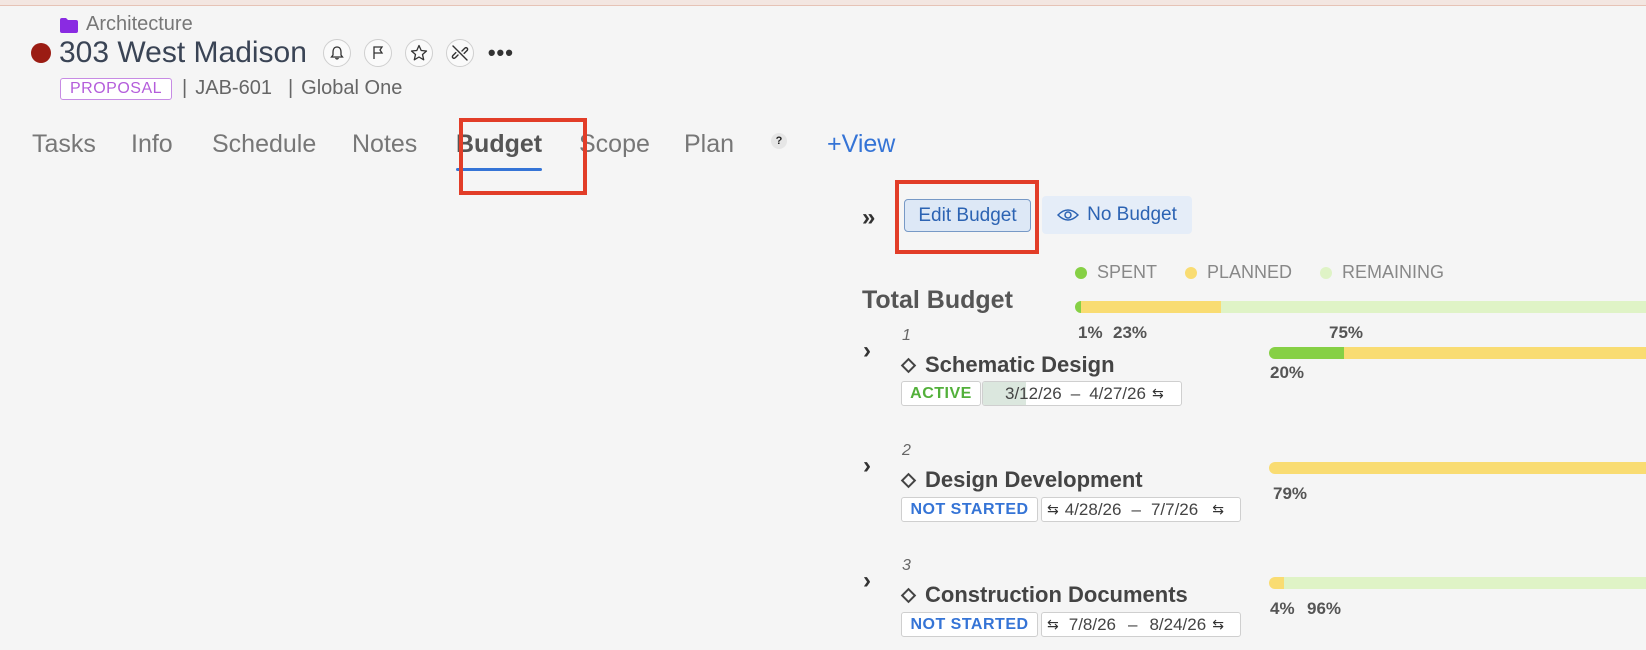 This screenshot has height=650, width=1646. I want to click on total-planned-percent: 23%, so click(1130, 332).